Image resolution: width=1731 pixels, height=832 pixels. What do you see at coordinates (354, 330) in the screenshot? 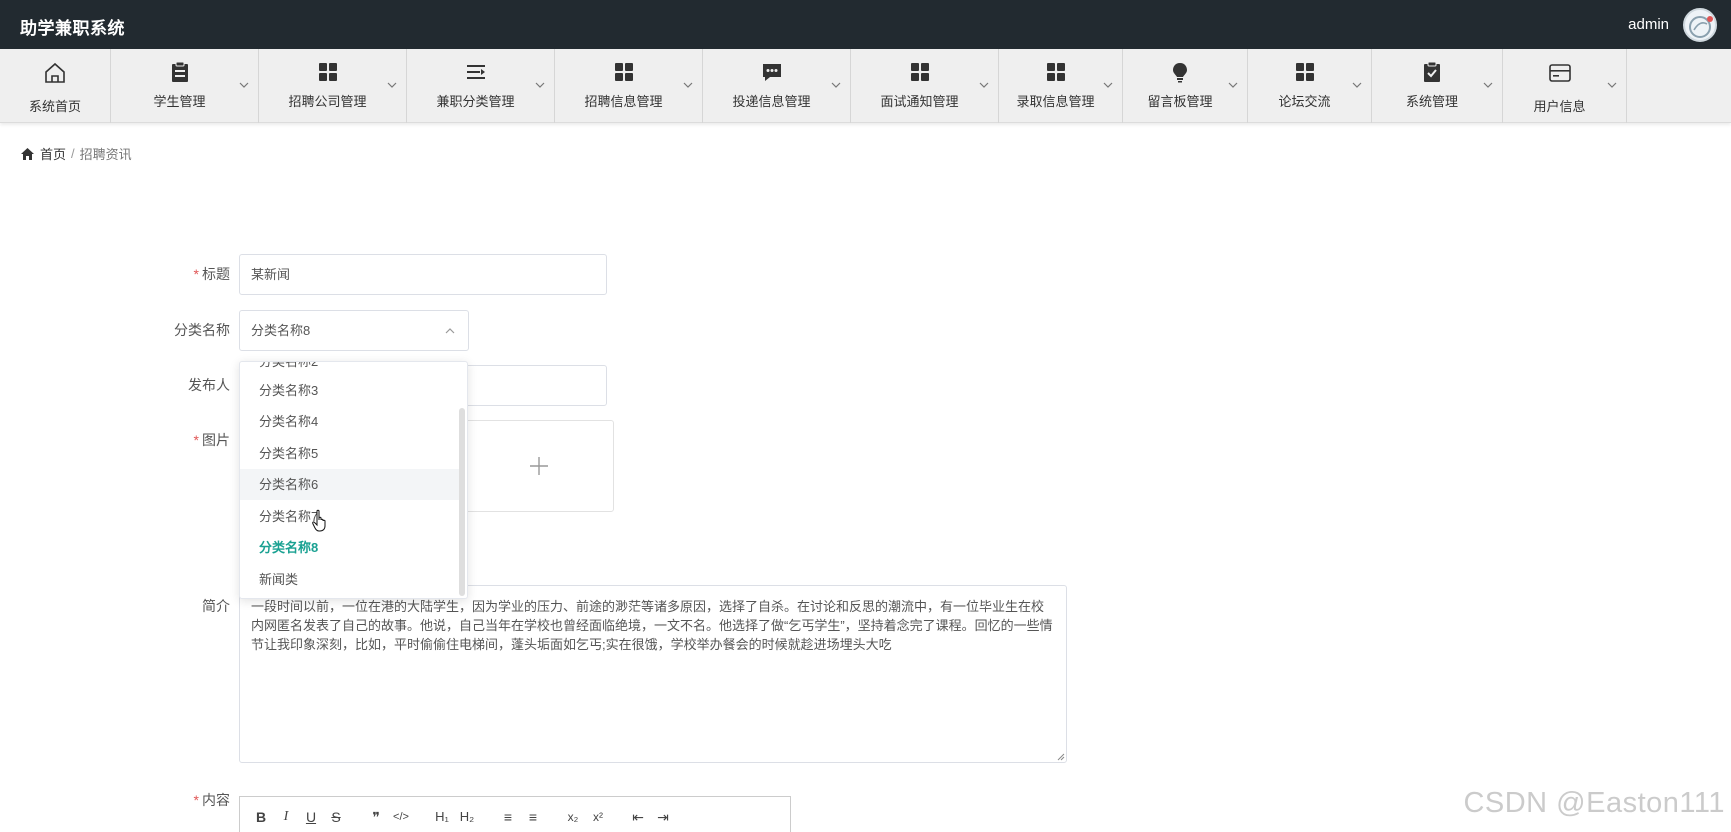
I see `category-select: 分类名称8` at bounding box center [354, 330].